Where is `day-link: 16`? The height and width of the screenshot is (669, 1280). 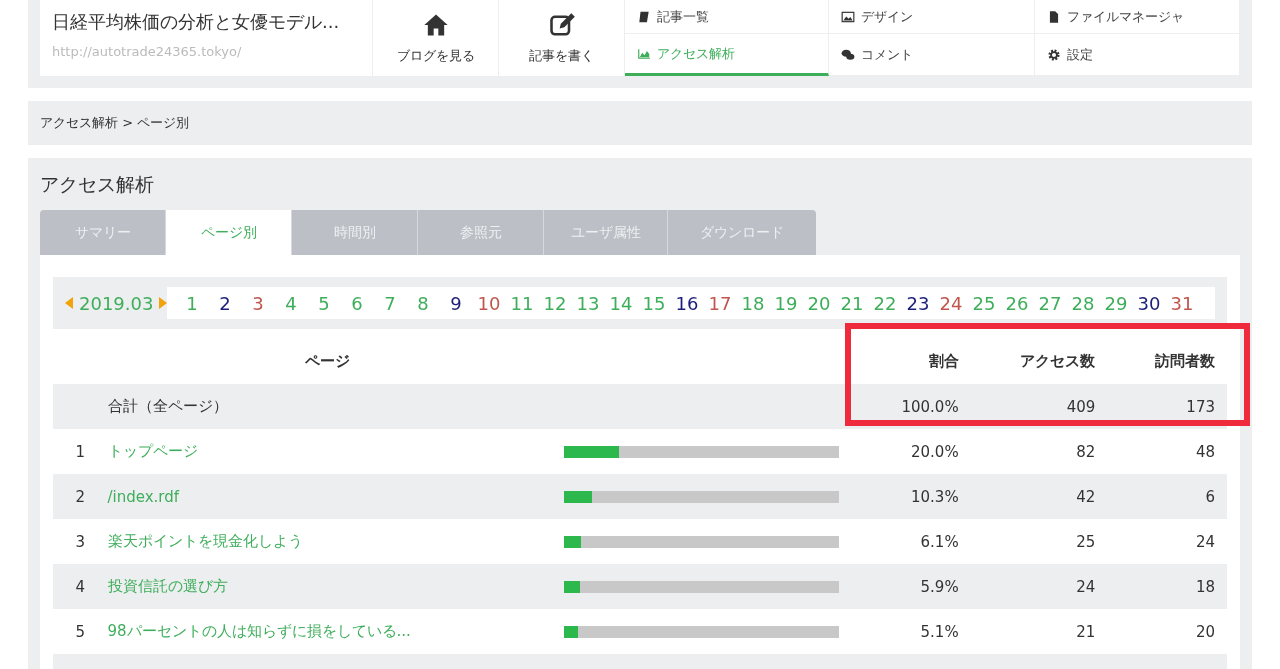
day-link: 16 is located at coordinates (687, 303).